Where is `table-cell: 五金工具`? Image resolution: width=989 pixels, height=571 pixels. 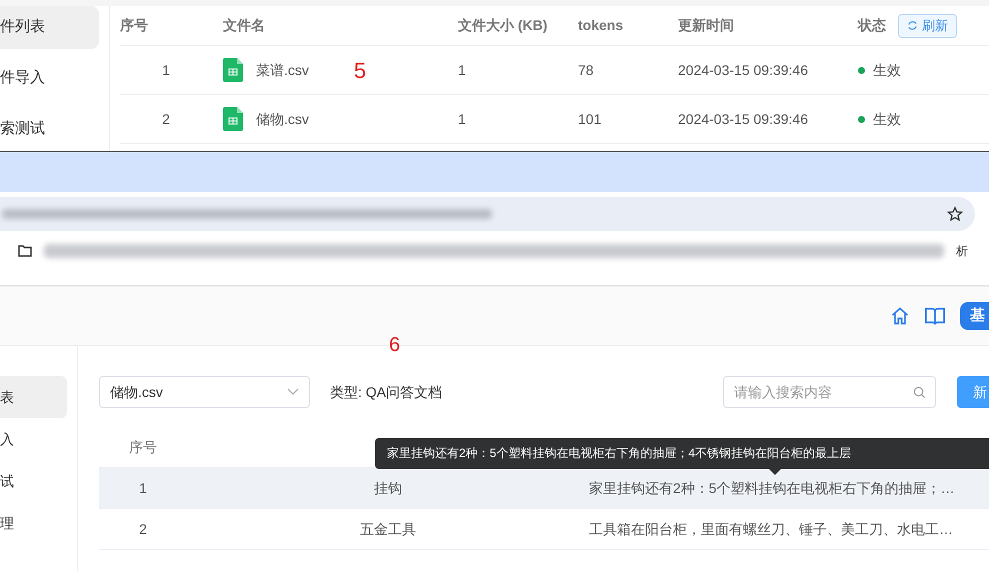 table-cell: 五金工具 is located at coordinates (388, 528).